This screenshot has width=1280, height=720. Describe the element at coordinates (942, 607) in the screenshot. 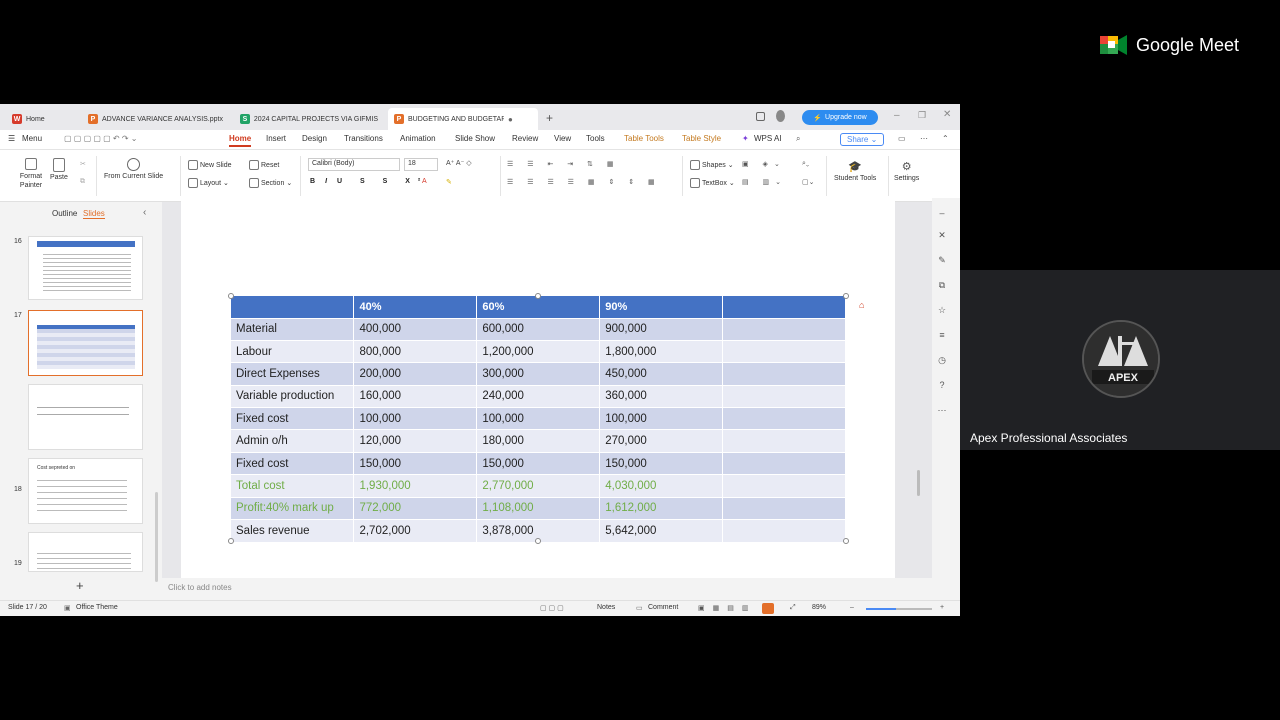

I see `zoom-in-icon: +` at that location.